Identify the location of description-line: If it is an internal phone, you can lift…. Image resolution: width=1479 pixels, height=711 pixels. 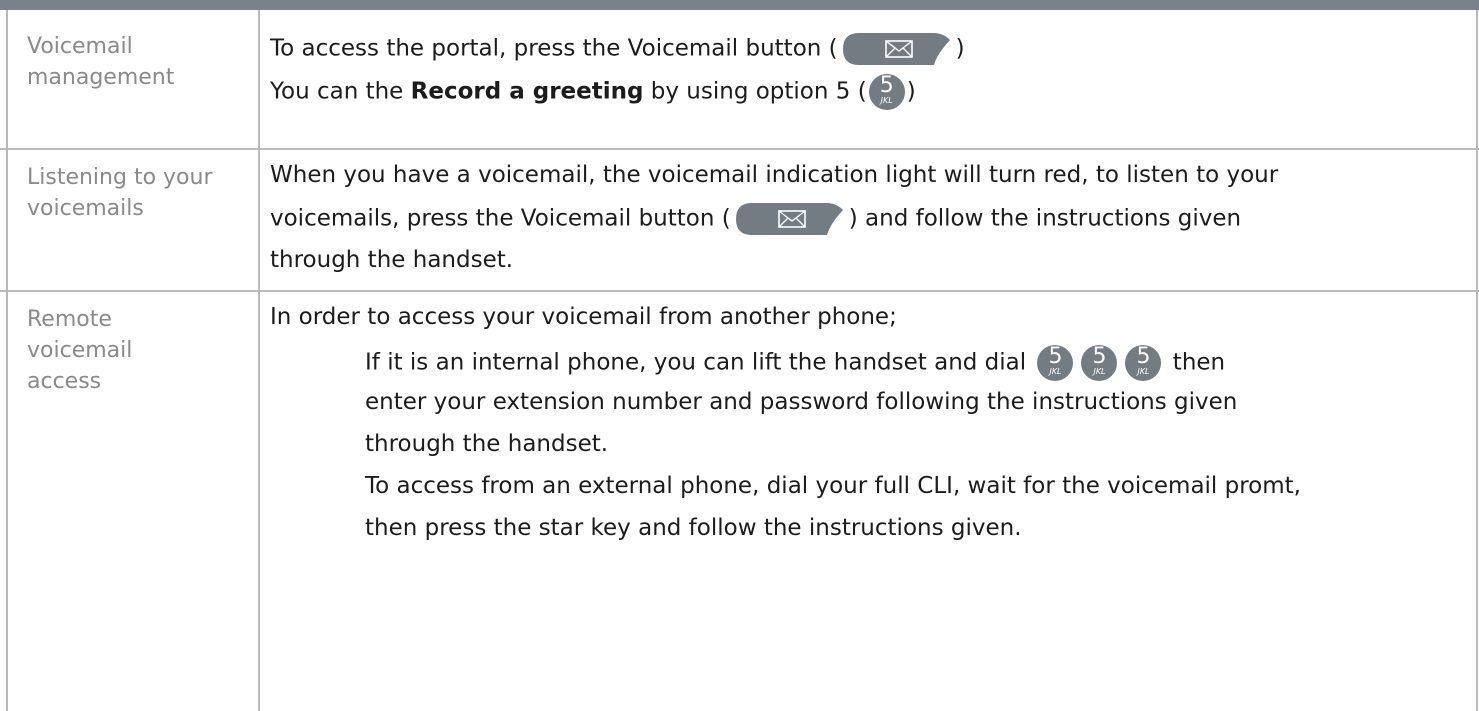
(795, 363).